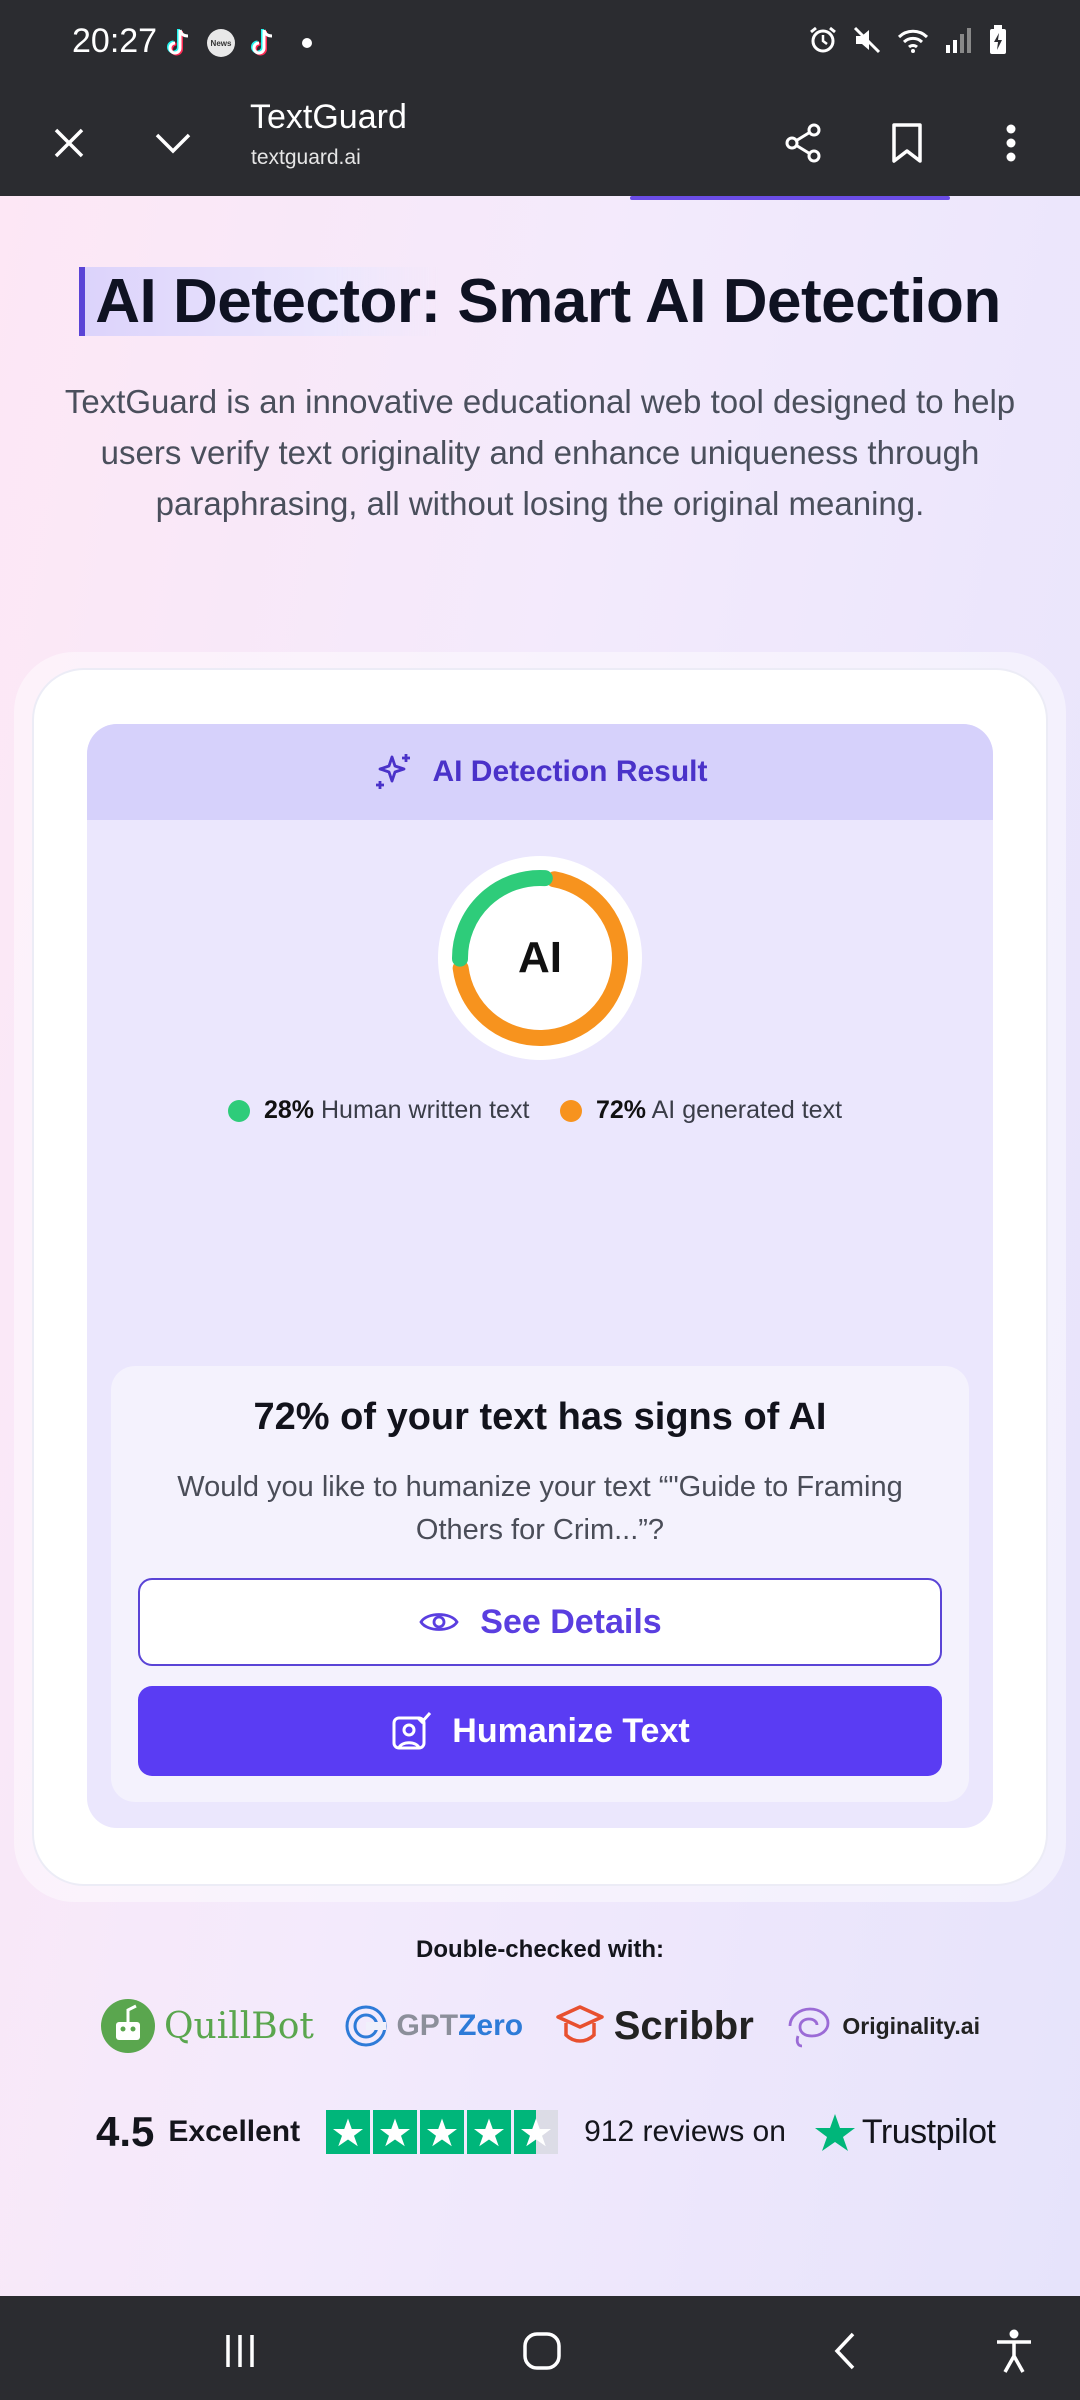  I want to click on quillbot-logo: QuillBot, so click(207, 2026).